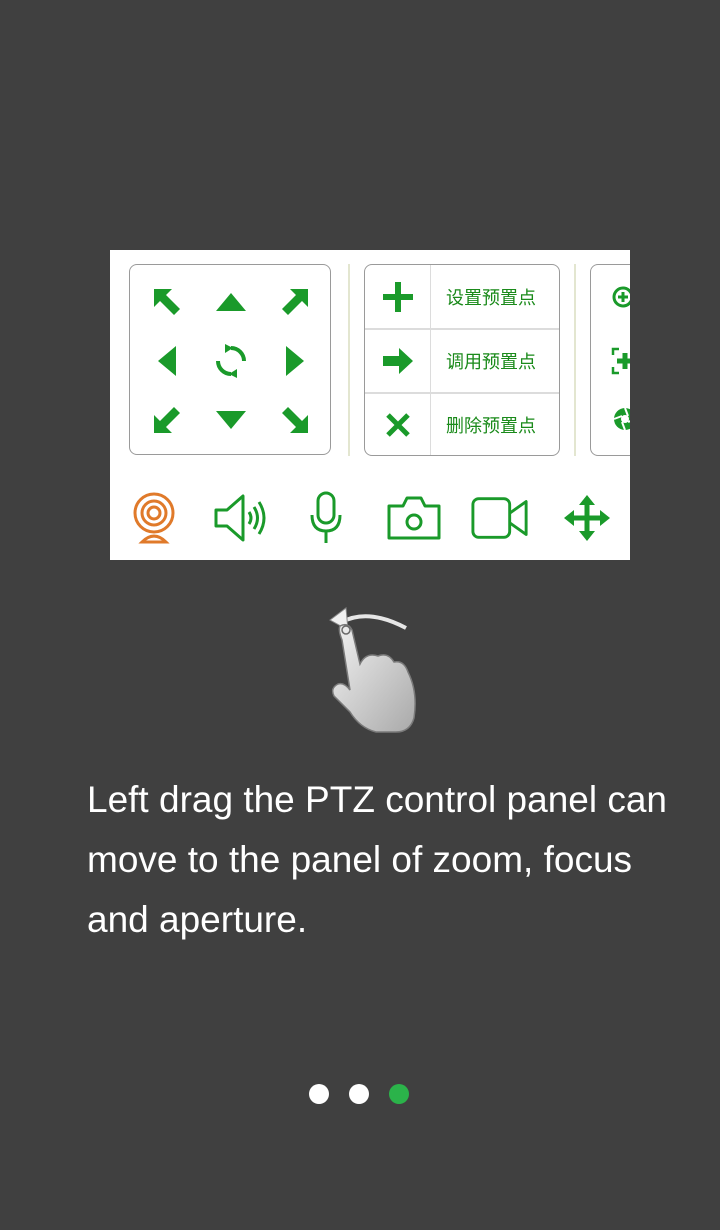 This screenshot has width=720, height=1230. What do you see at coordinates (610, 360) in the screenshot?
I see `zoom-focus-panel` at bounding box center [610, 360].